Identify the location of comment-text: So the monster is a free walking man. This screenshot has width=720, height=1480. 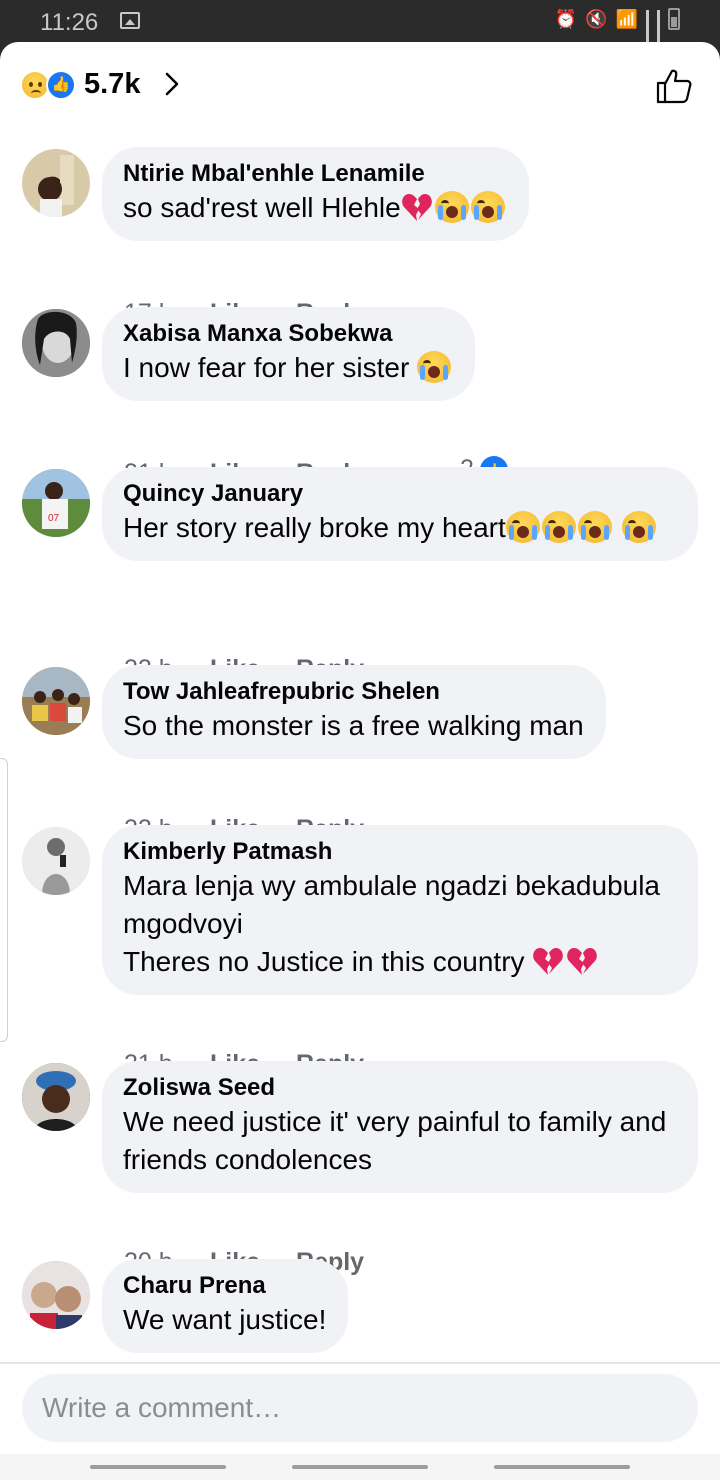
(353, 725).